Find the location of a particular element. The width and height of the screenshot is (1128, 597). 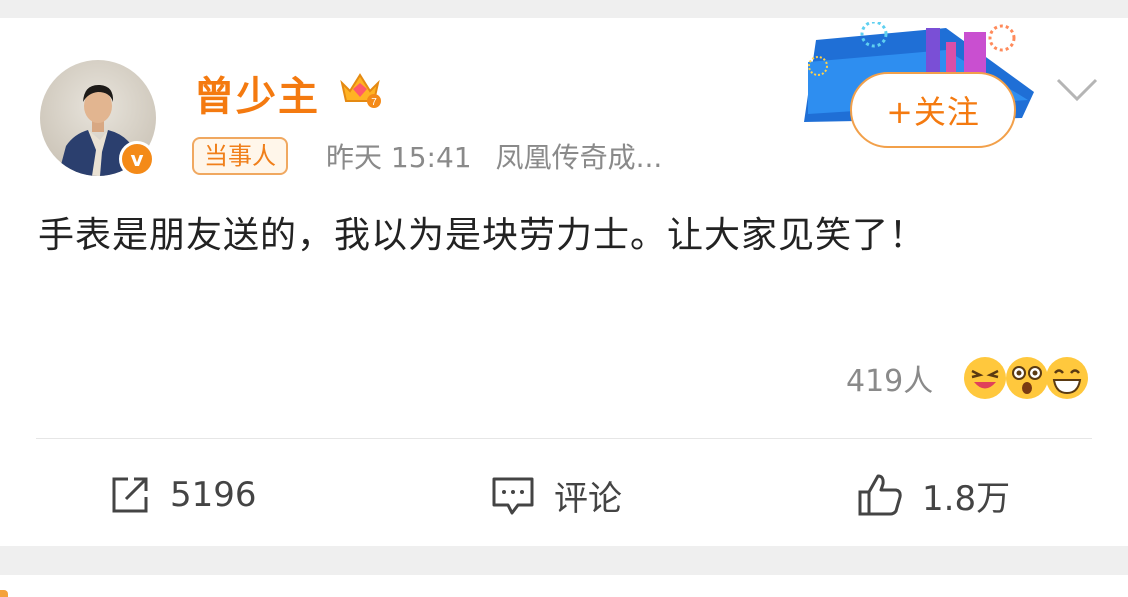

divider is located at coordinates (564, 438).